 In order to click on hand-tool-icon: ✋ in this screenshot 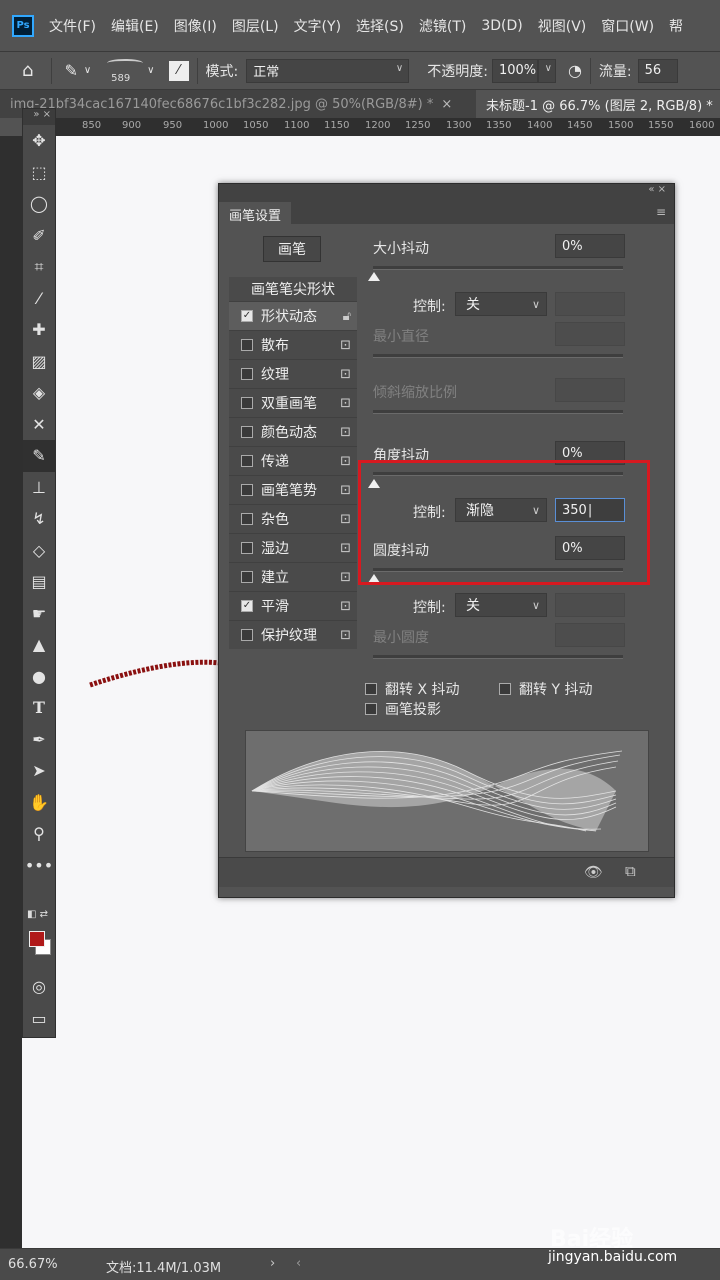, I will do `click(39, 803)`.